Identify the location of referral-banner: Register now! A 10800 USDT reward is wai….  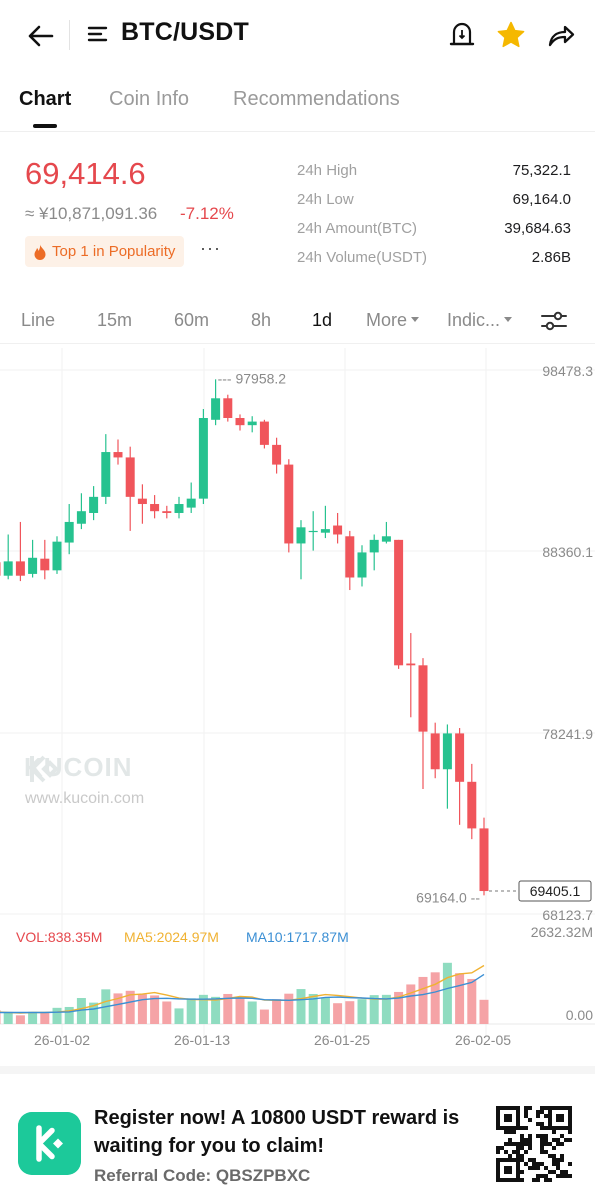
(297, 1133).